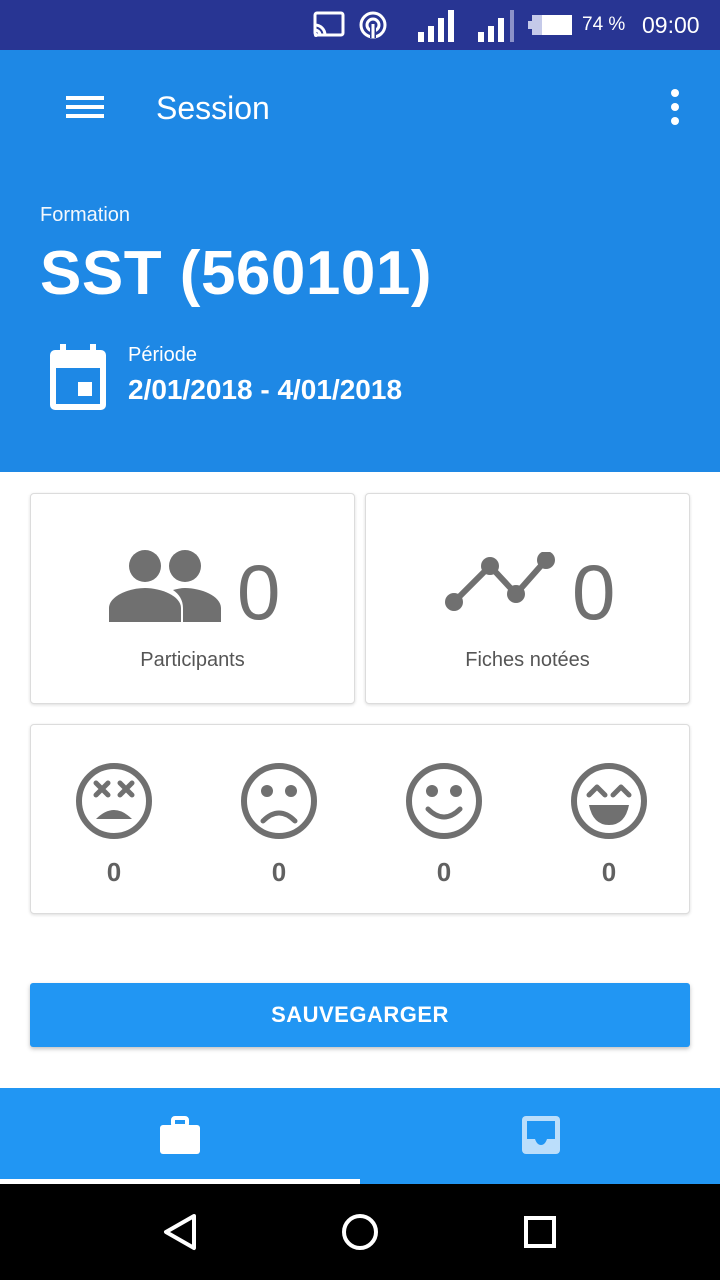 This screenshot has width=720, height=1280. I want to click on tab-session, so click(180, 1136).